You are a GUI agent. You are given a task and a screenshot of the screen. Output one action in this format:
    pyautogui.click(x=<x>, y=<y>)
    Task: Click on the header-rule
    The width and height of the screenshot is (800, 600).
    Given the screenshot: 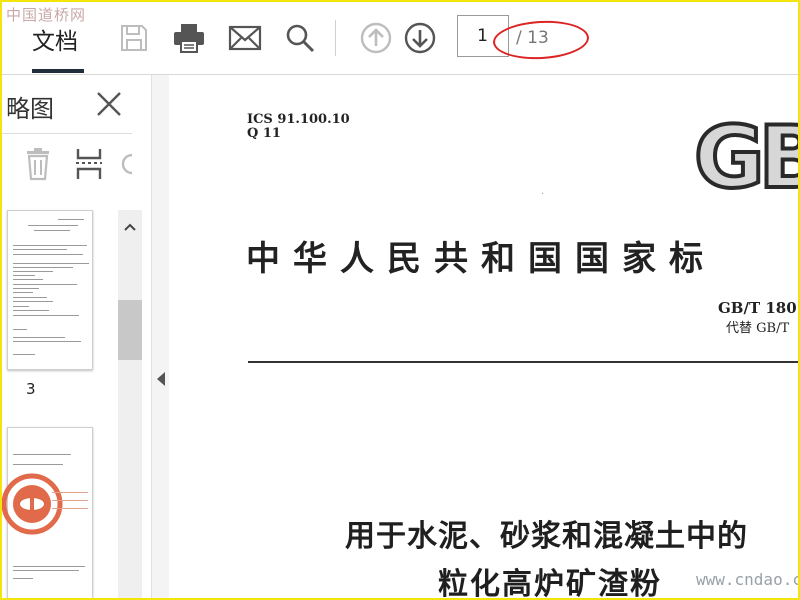 What is the action you would take?
    pyautogui.click(x=523, y=362)
    